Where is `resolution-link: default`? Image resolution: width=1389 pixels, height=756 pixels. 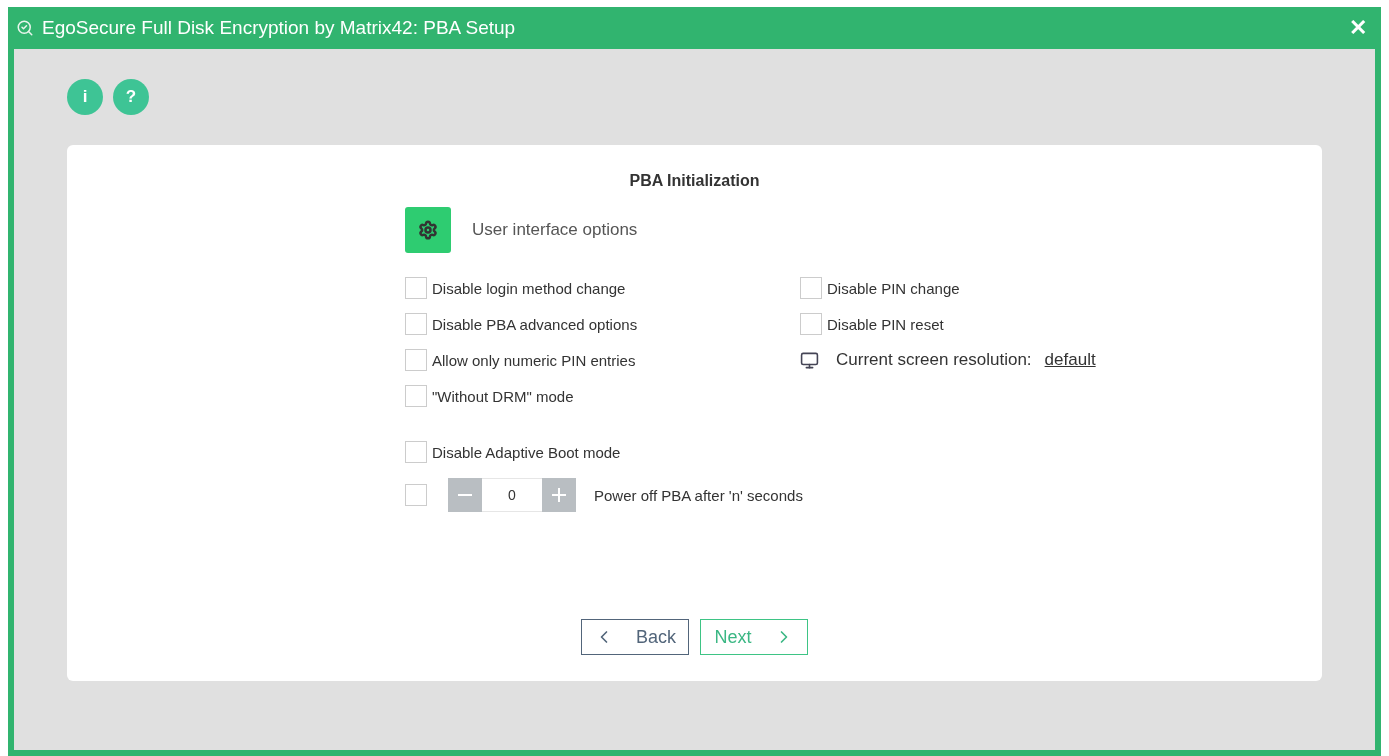 resolution-link: default is located at coordinates (1070, 360).